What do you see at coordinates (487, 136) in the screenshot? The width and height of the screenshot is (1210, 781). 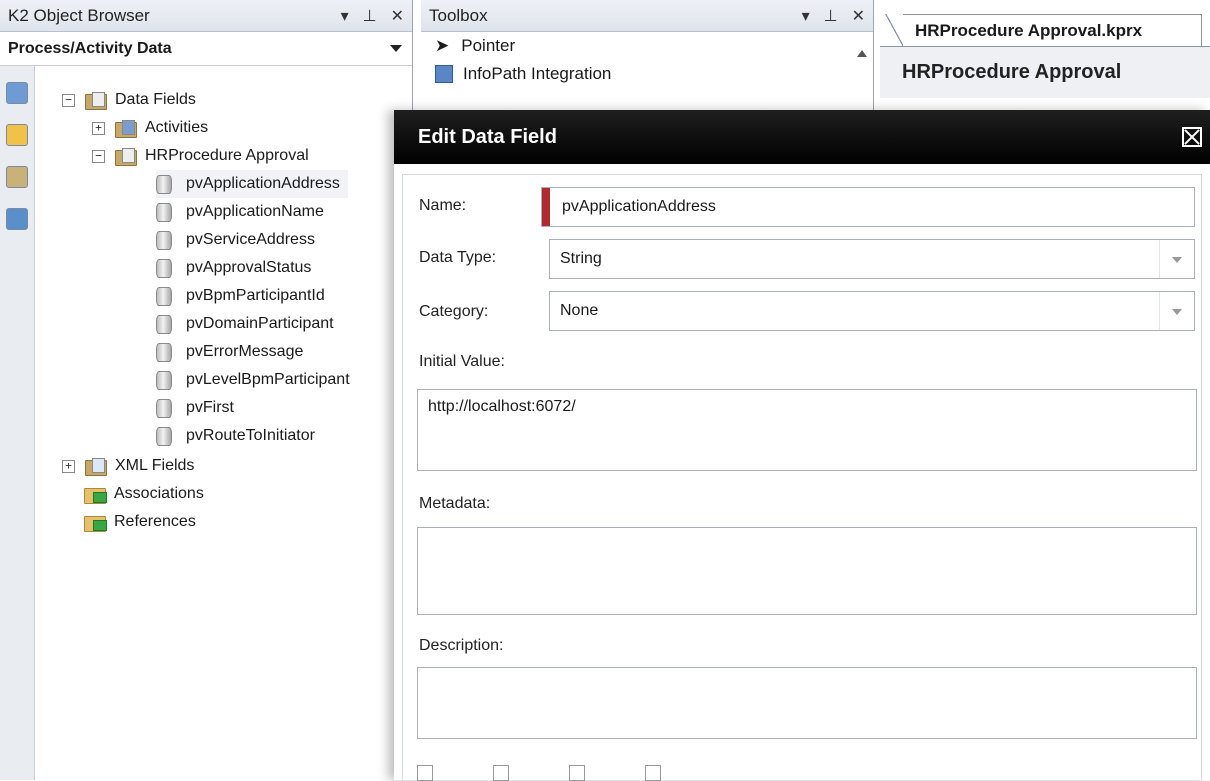 I see `dialog-title: Edit Data Field` at bounding box center [487, 136].